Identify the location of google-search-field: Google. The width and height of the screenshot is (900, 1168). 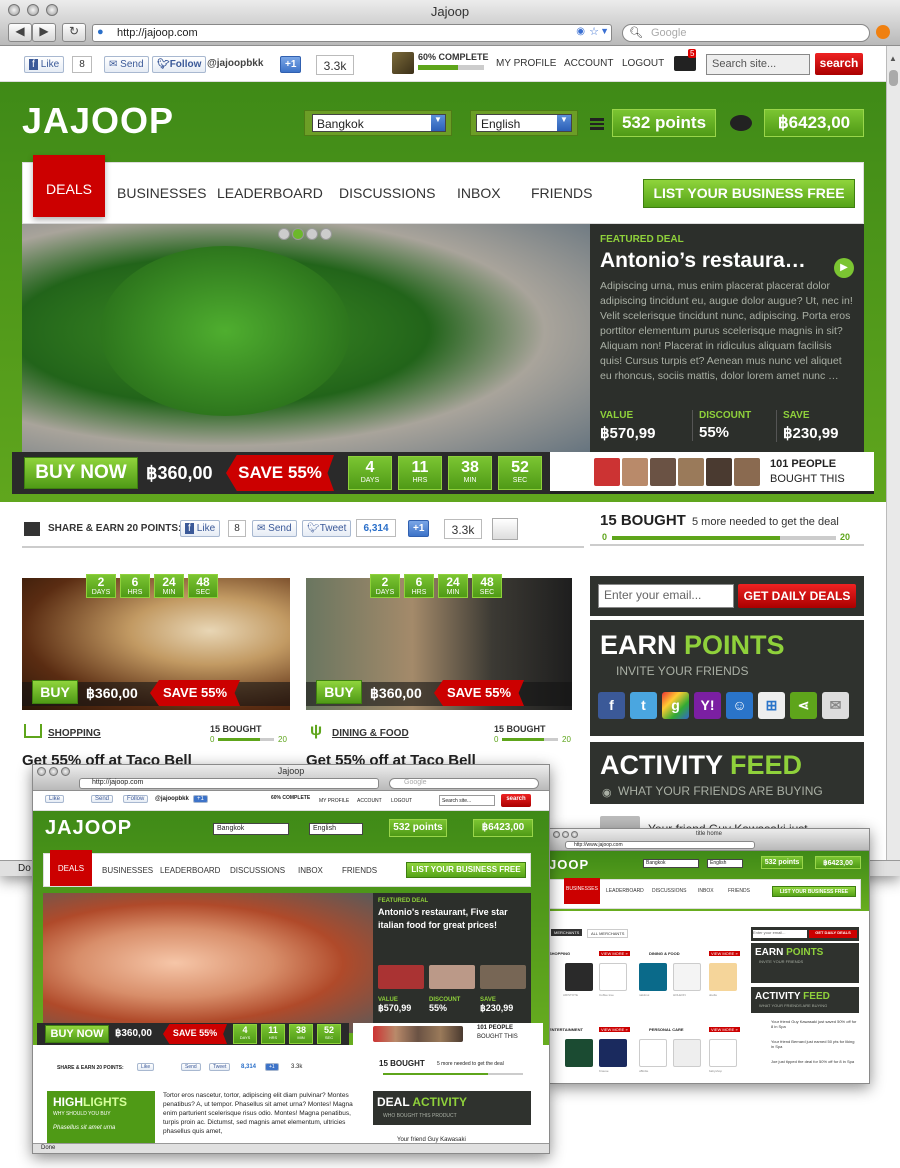
(464, 783).